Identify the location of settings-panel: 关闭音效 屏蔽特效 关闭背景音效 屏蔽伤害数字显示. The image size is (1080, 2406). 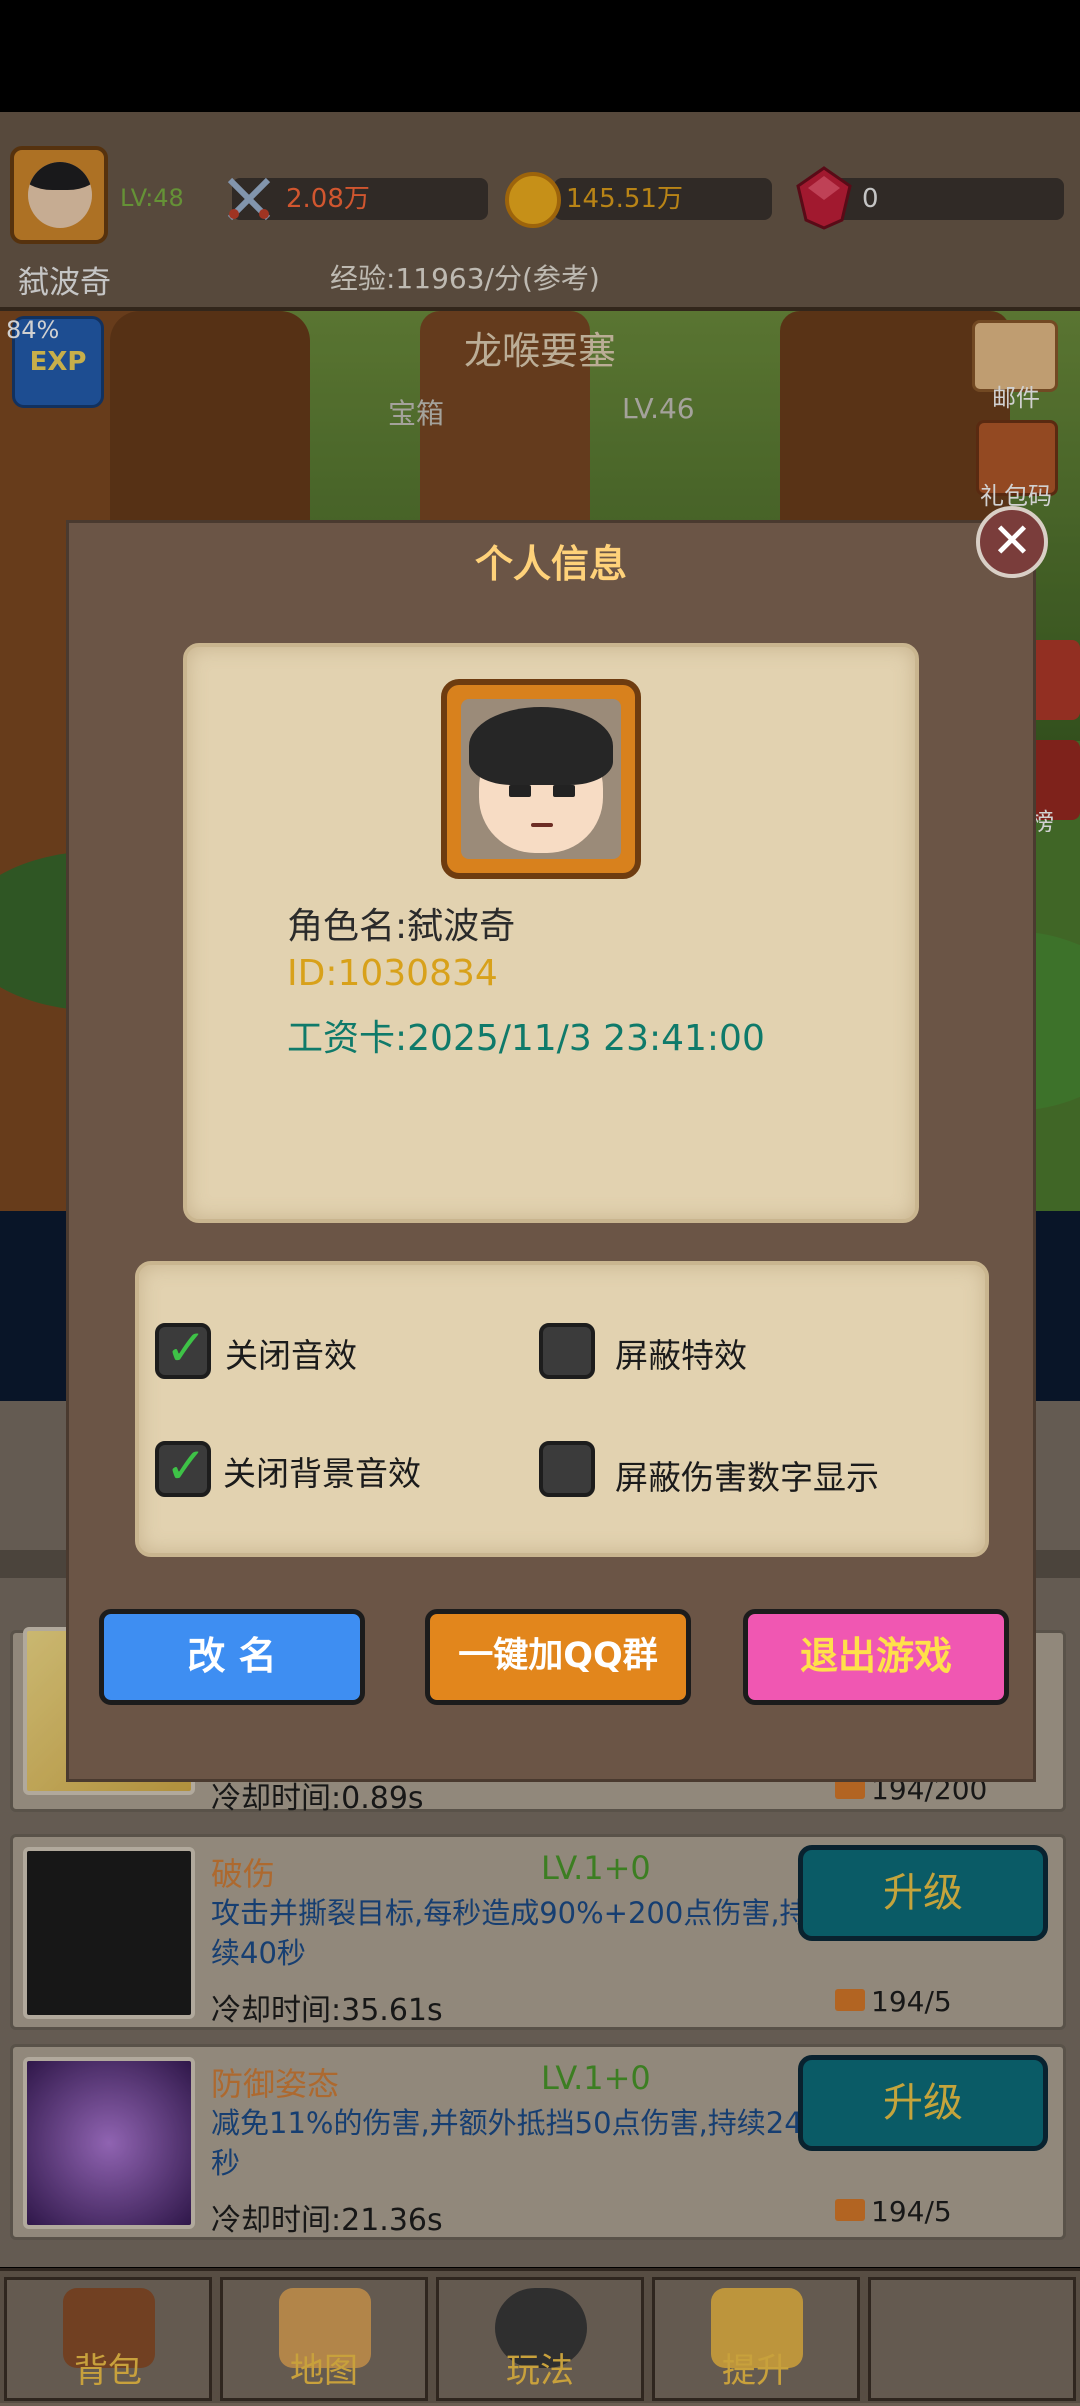
(562, 1409).